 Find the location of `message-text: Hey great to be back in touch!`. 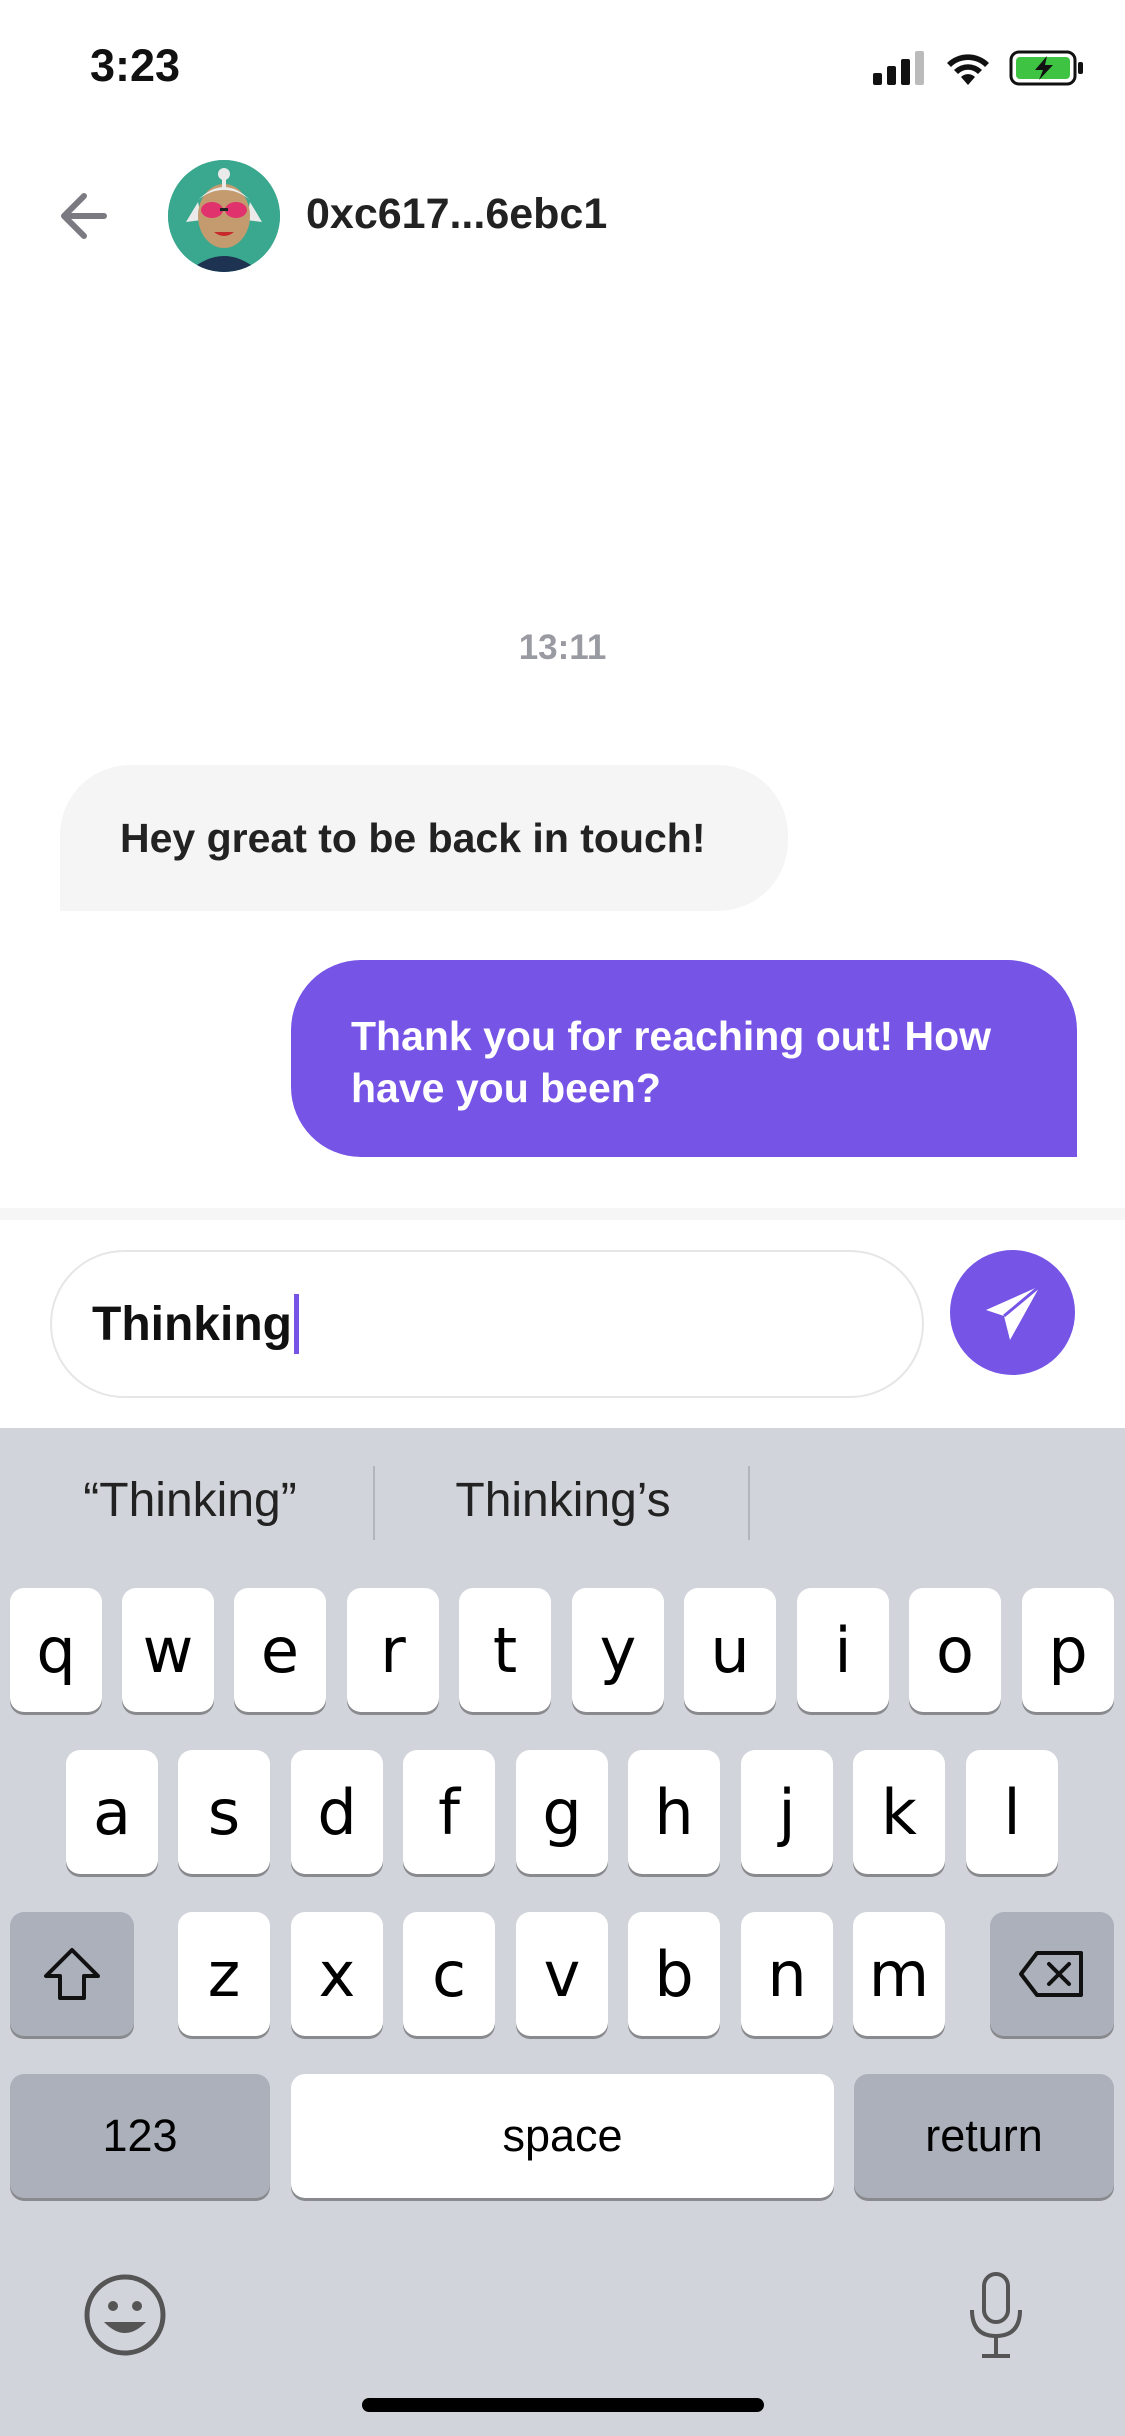

message-text: Hey great to be back in touch! is located at coordinates (413, 837).